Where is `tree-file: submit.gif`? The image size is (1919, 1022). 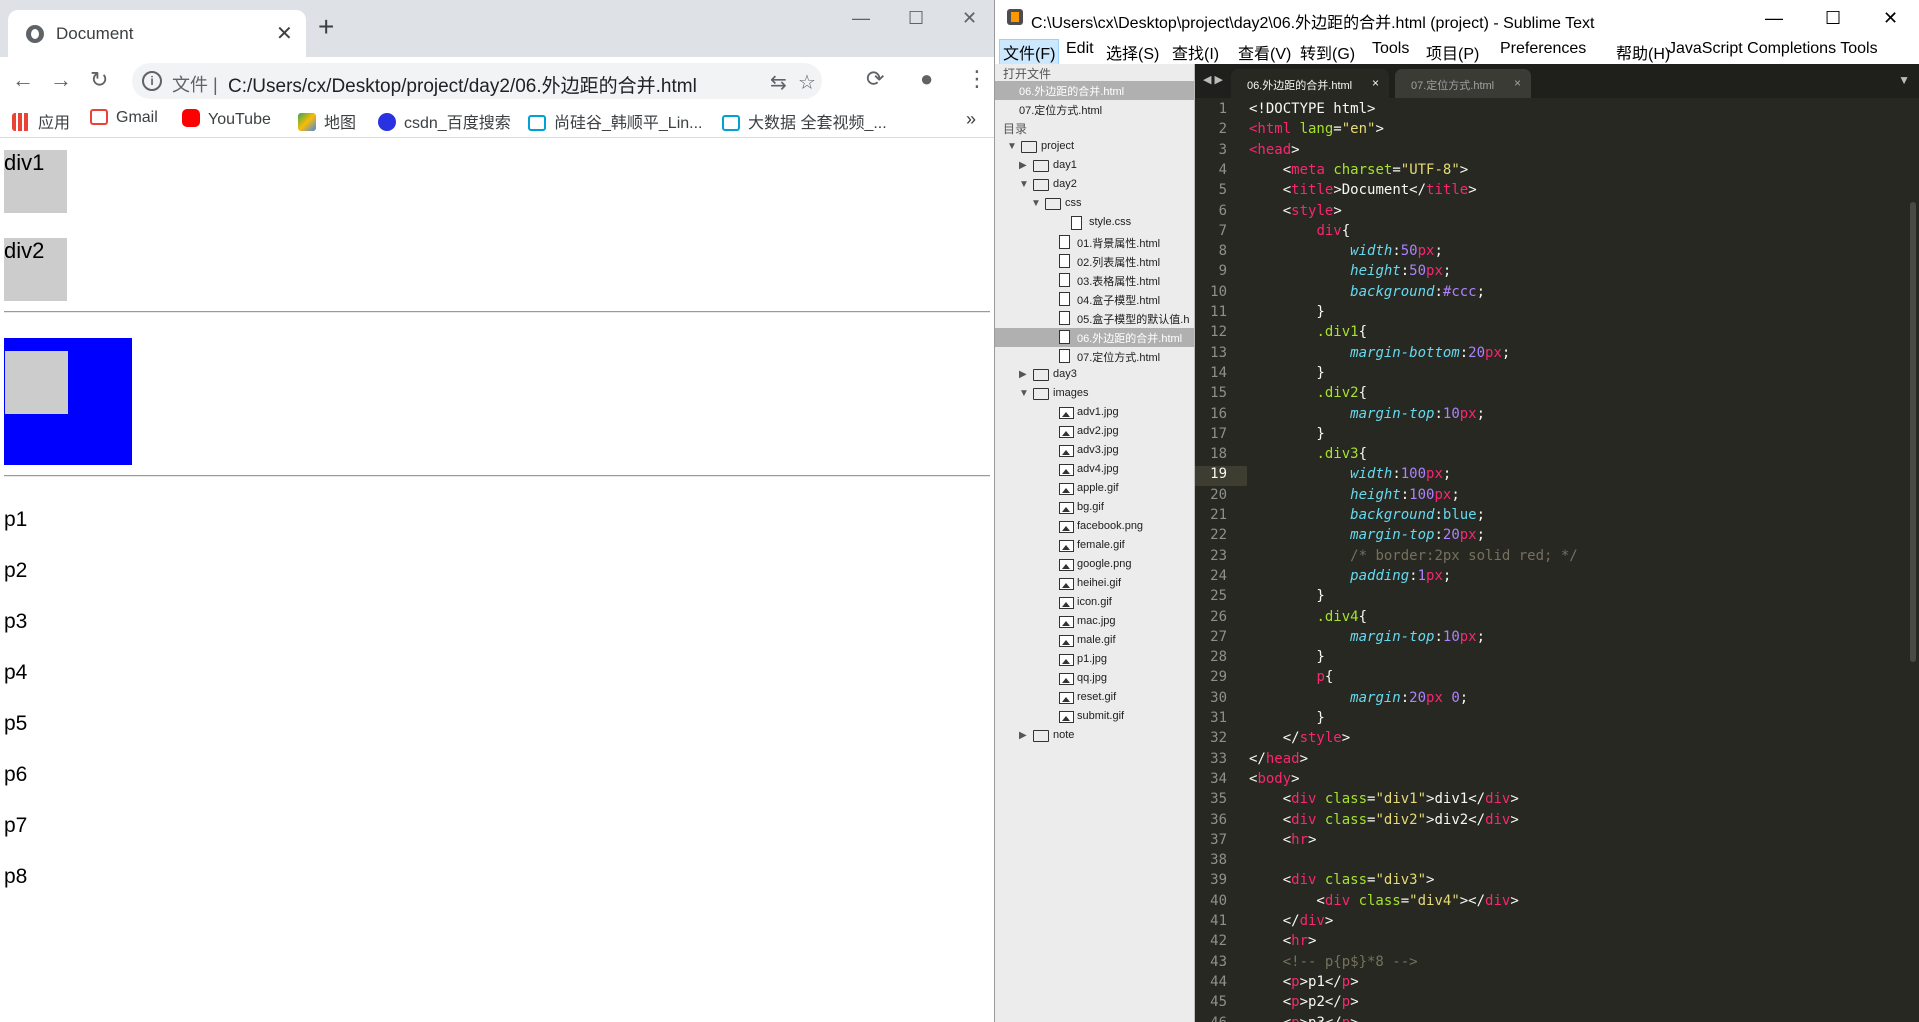 tree-file: submit.gif is located at coordinates (1094, 717).